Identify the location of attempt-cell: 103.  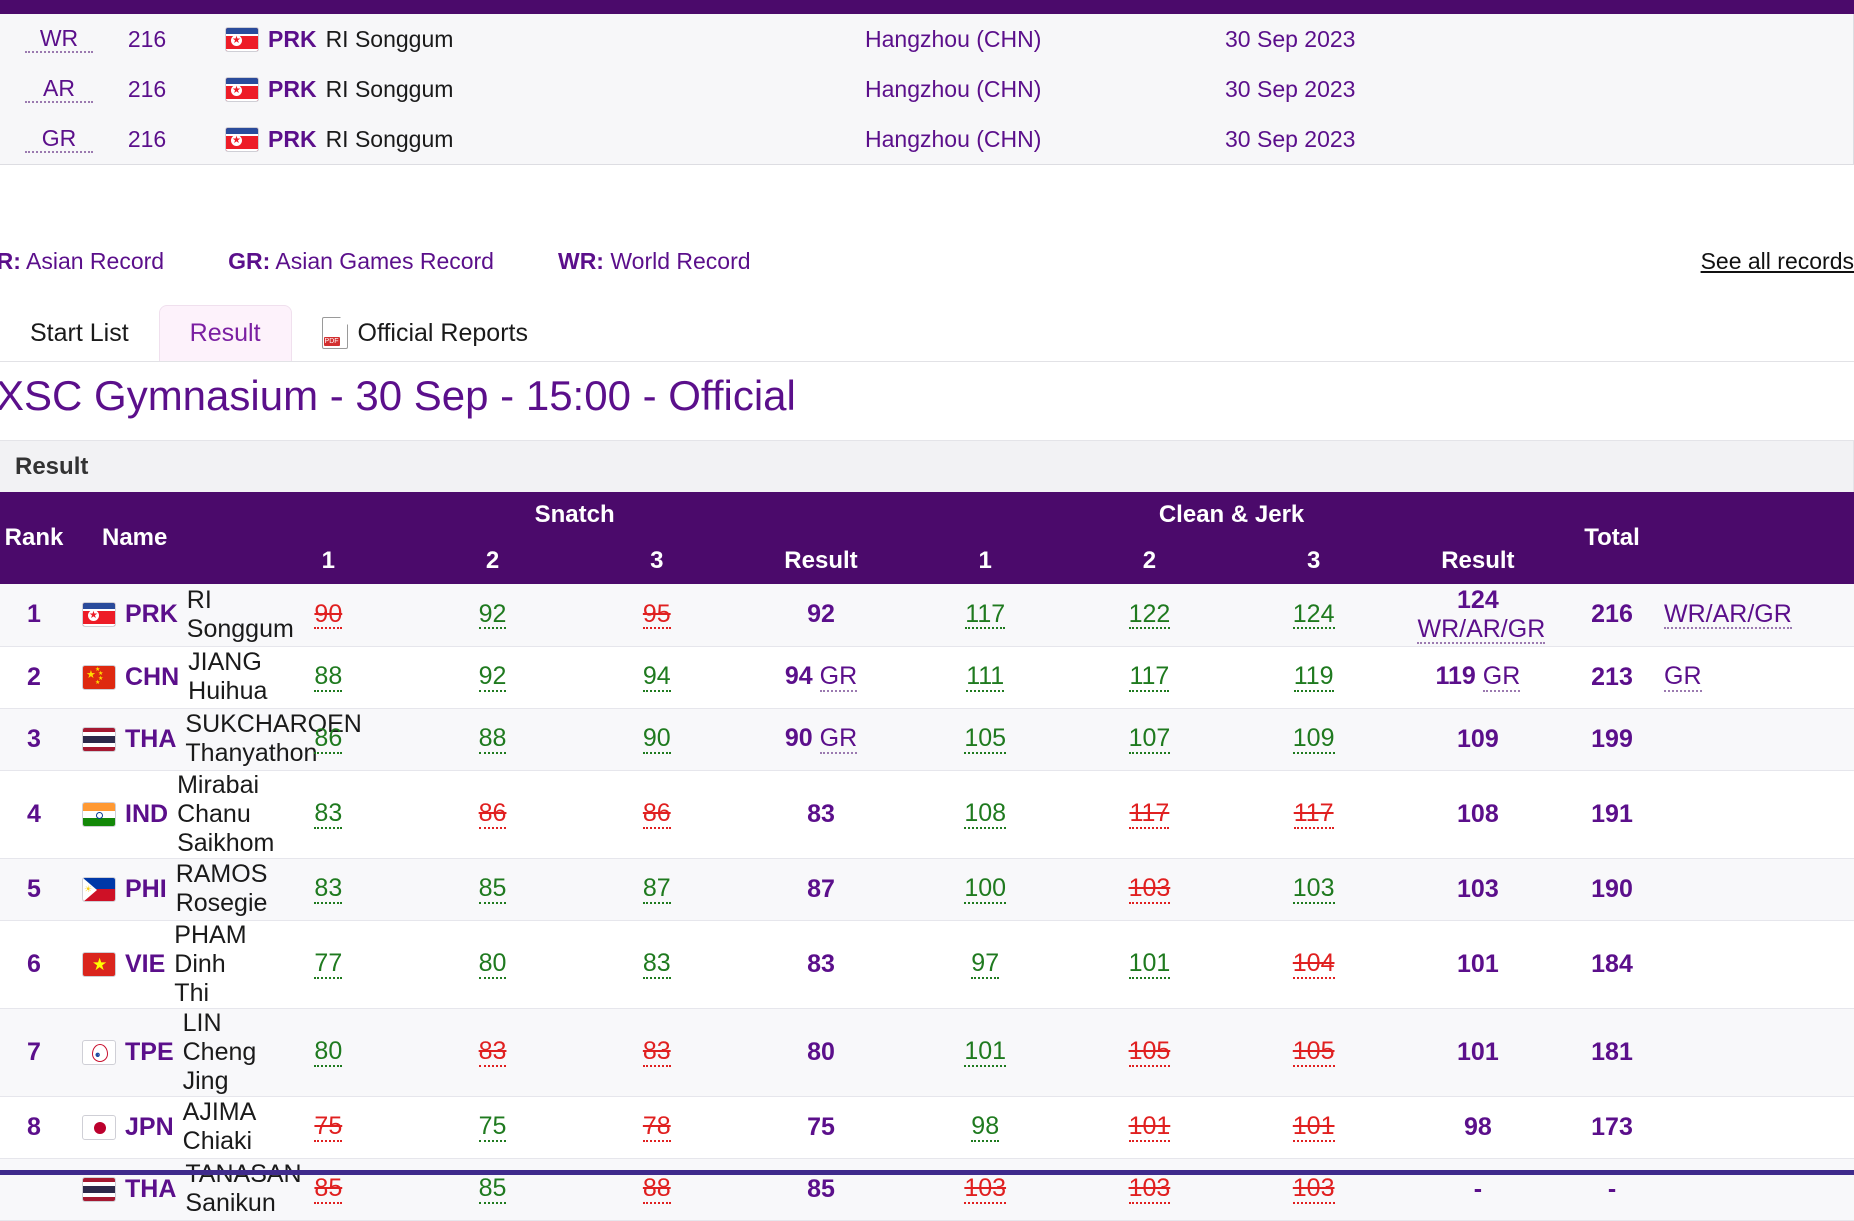
(1314, 1189).